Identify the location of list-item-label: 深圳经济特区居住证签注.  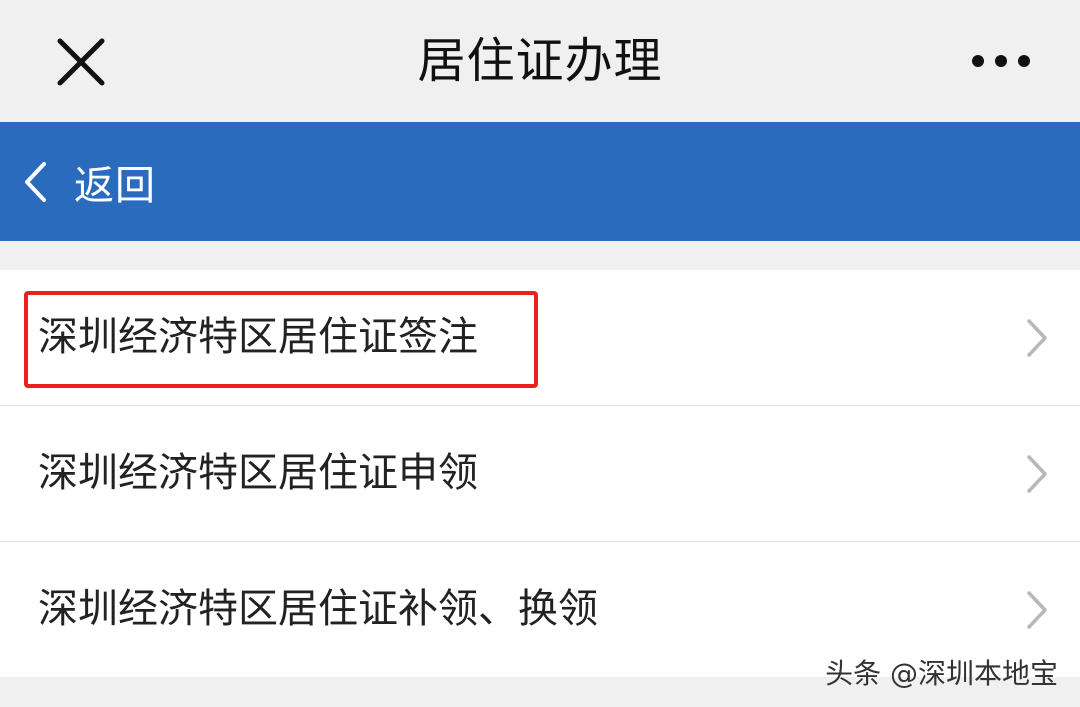
(258, 337).